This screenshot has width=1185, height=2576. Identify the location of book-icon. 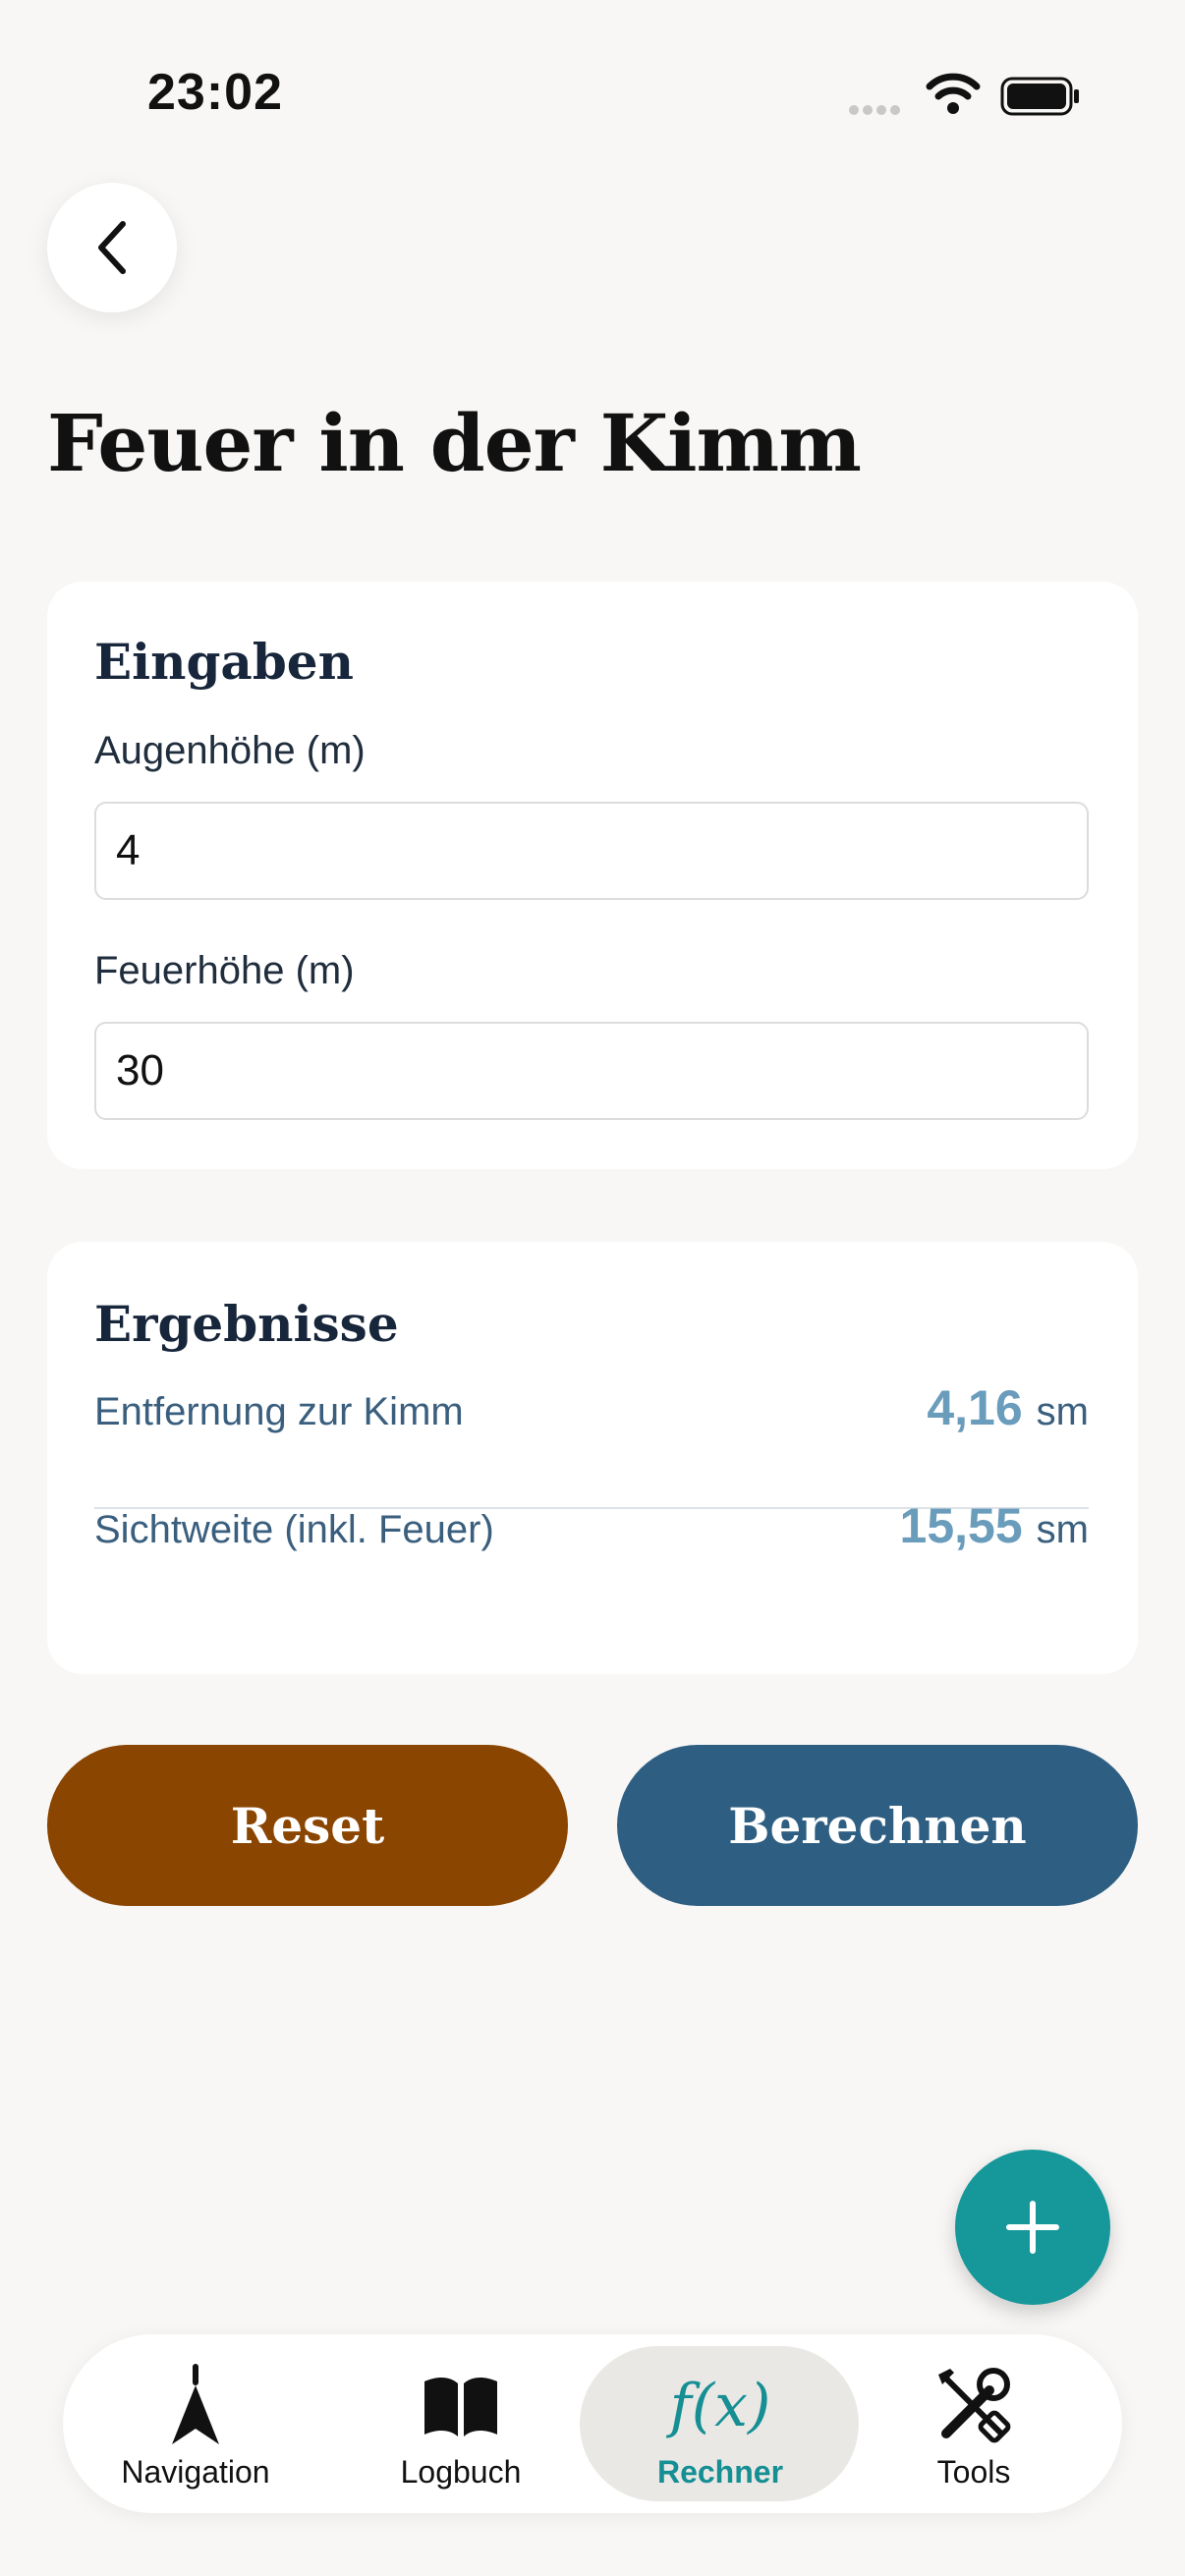
(461, 2406).